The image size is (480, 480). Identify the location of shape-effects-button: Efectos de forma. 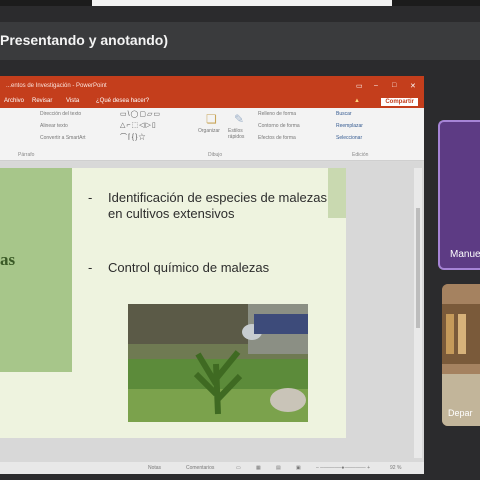
(277, 138).